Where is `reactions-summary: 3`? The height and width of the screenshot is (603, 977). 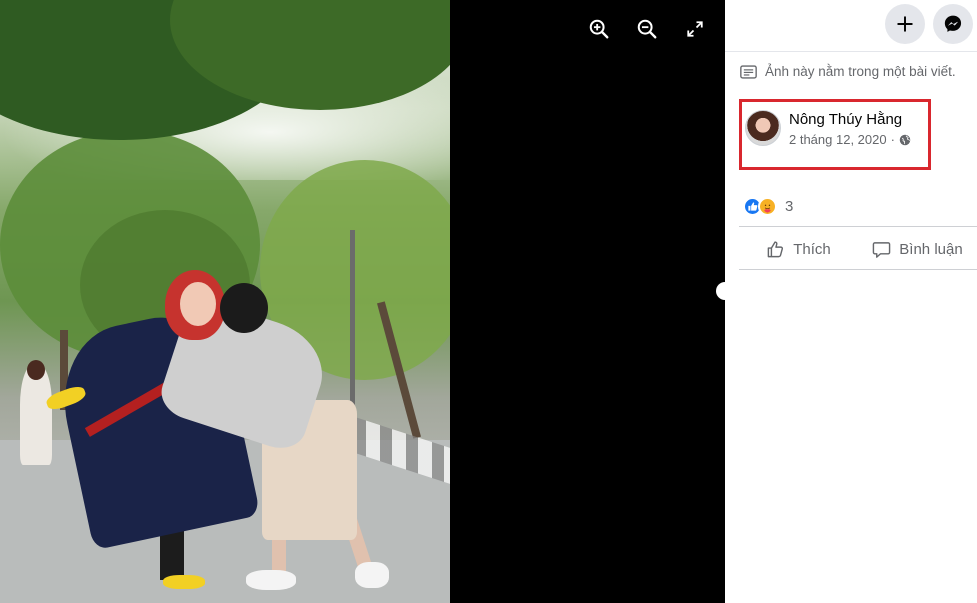 reactions-summary: 3 is located at coordinates (768, 206).